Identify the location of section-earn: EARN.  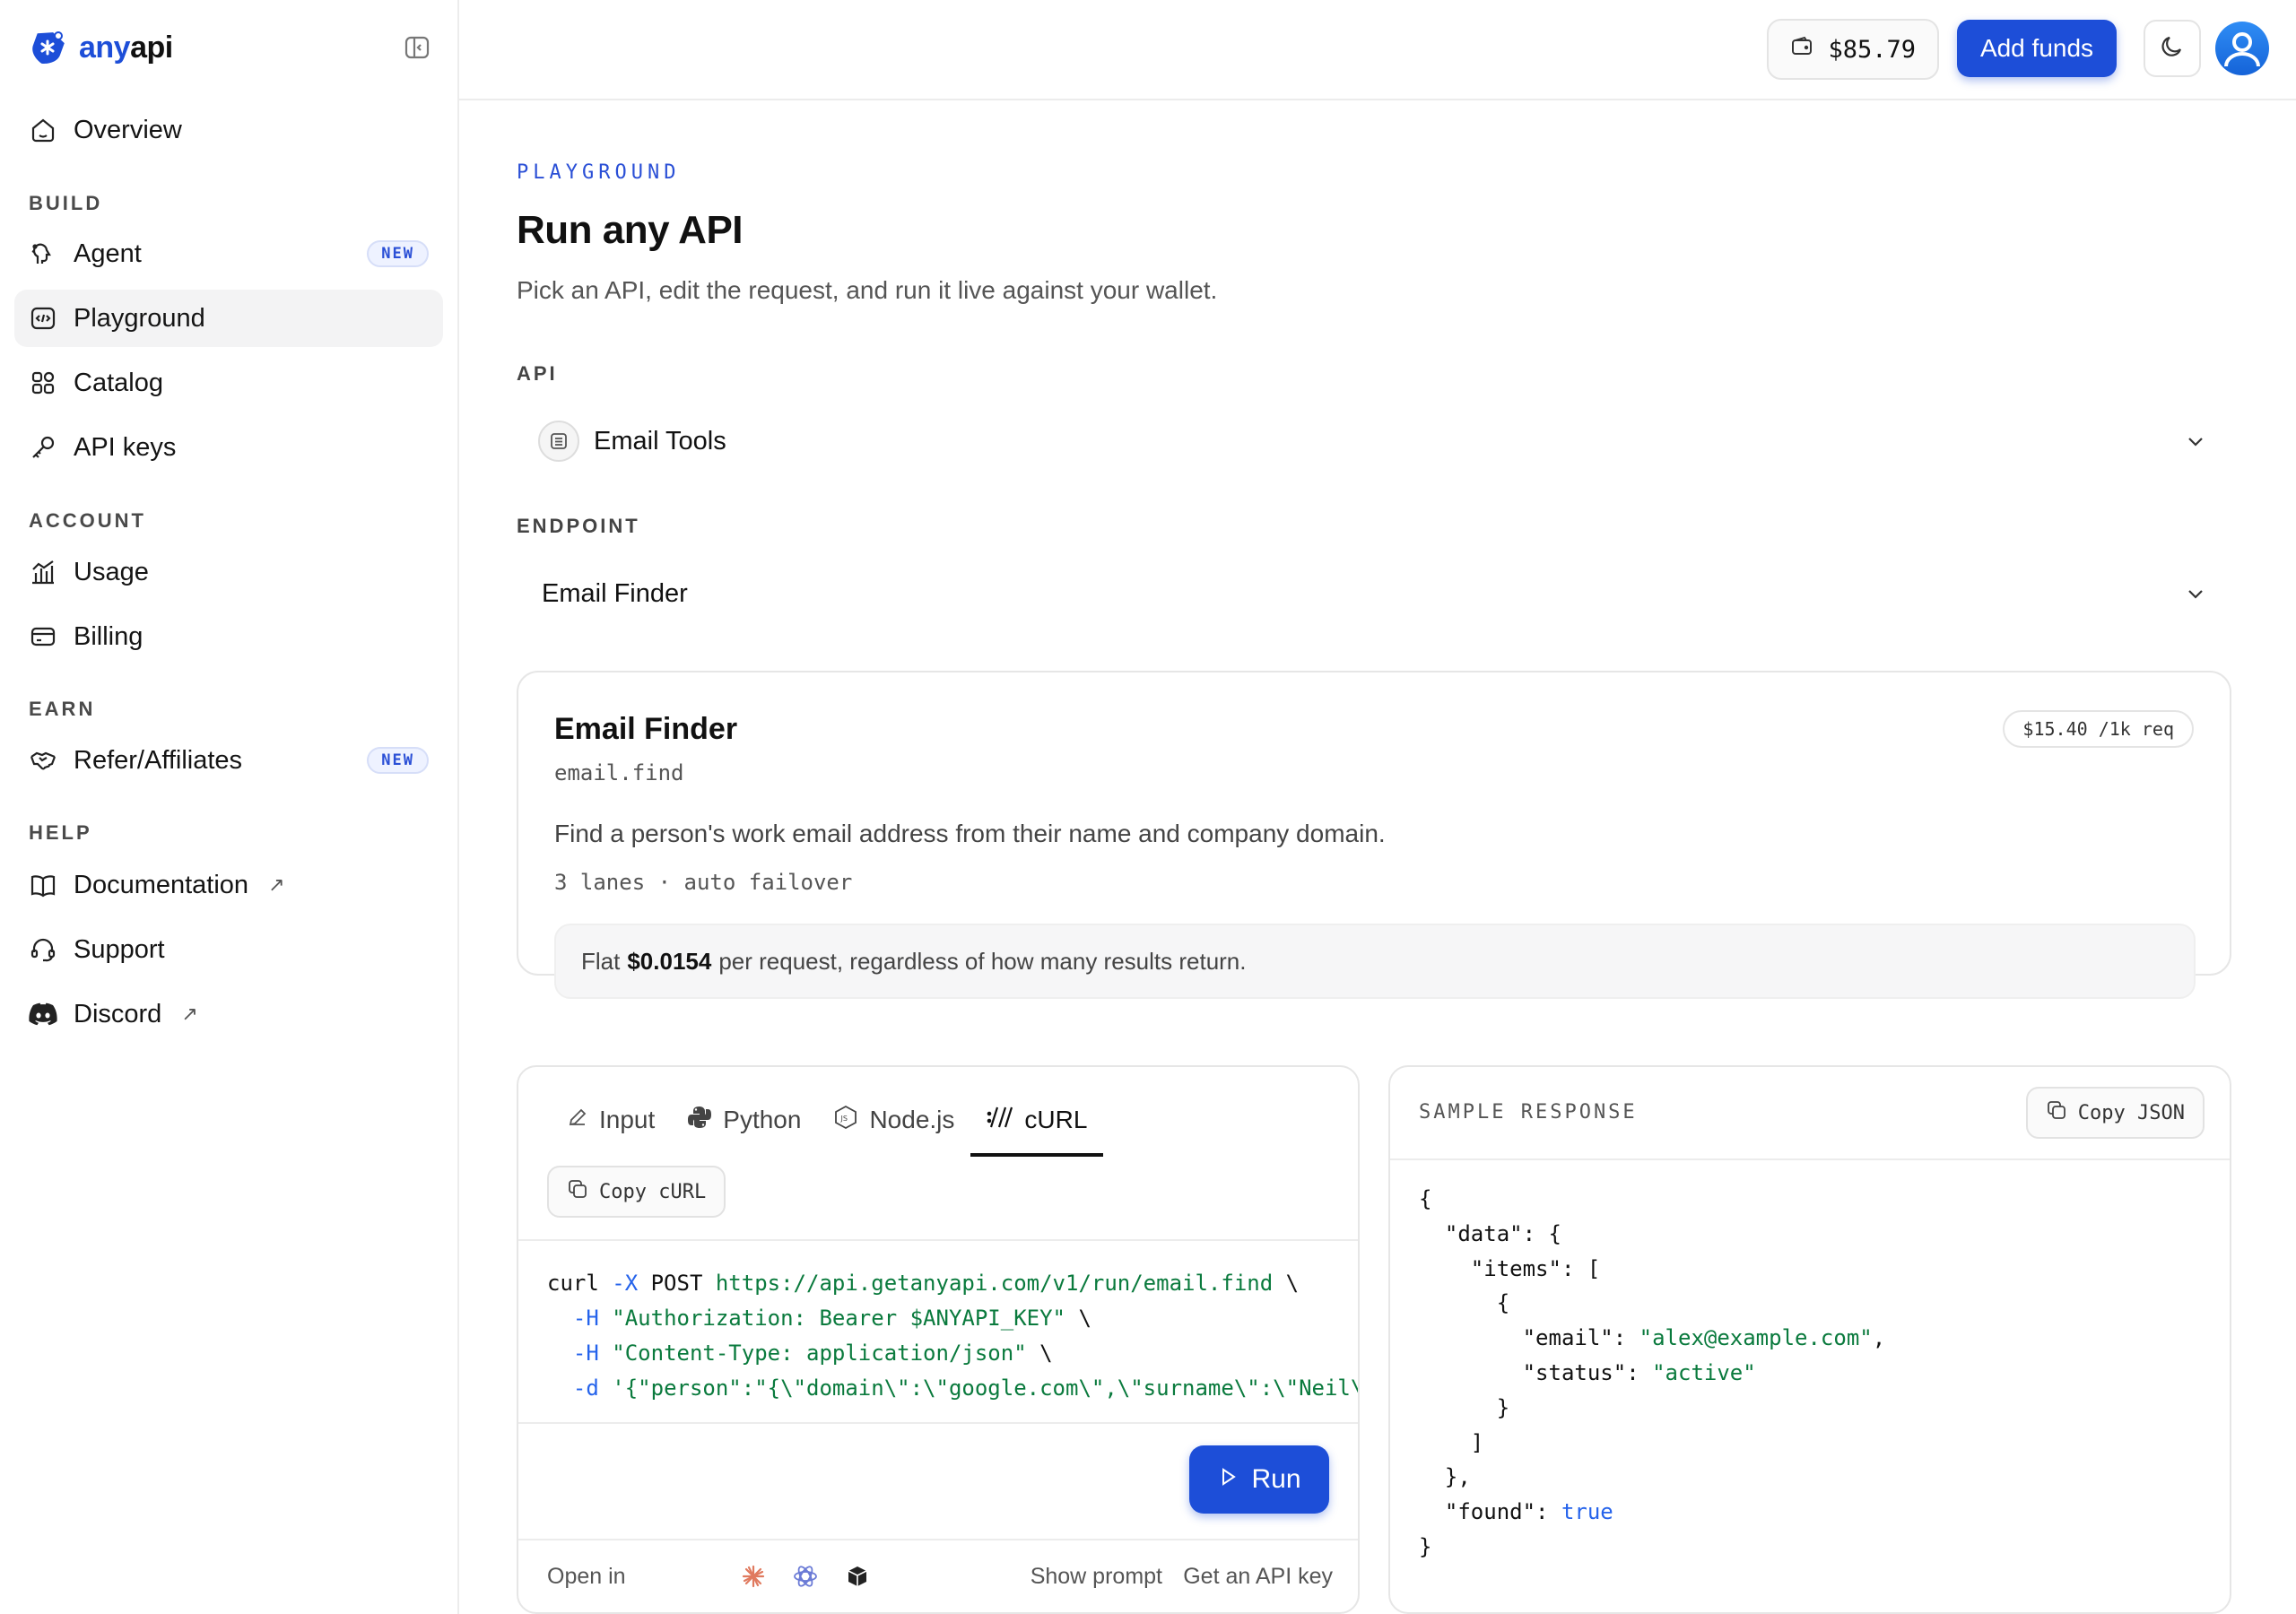
(62, 709).